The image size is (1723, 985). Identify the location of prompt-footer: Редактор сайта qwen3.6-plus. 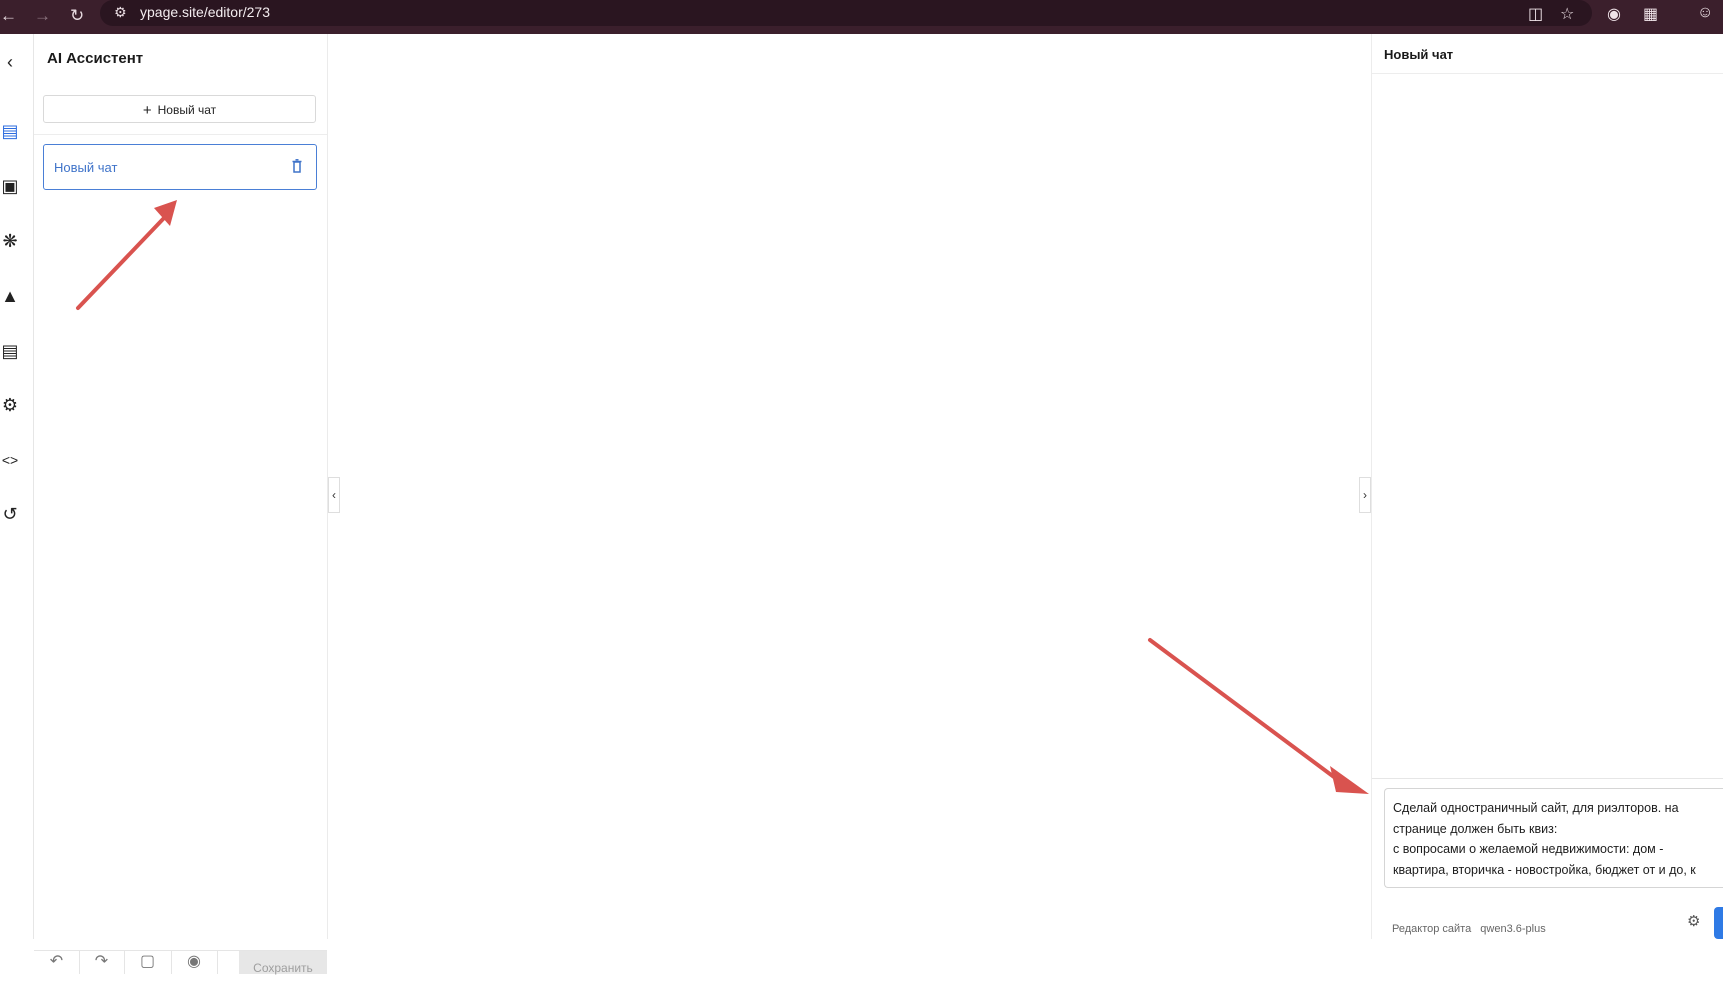
(1472, 929).